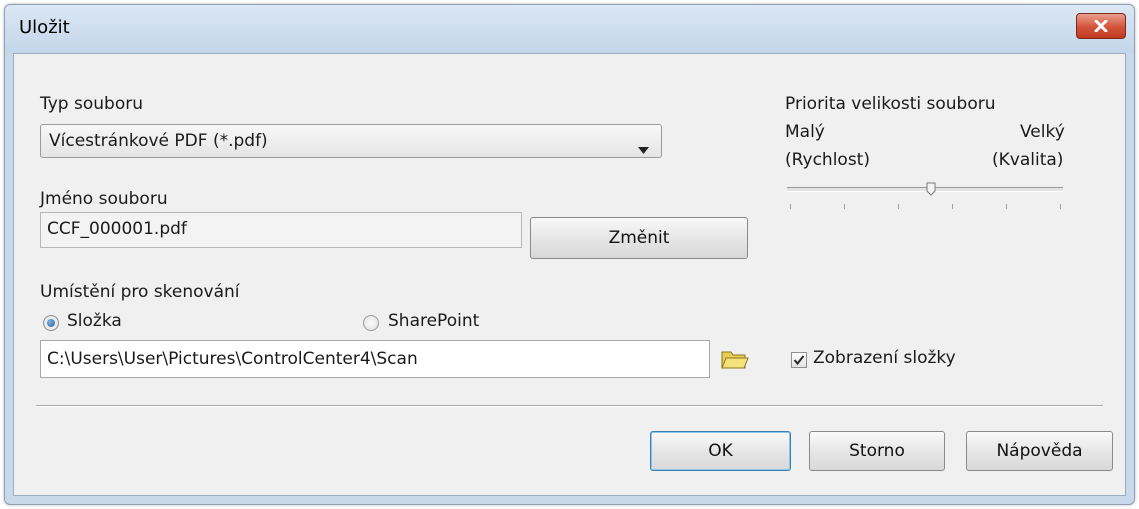 The height and width of the screenshot is (509, 1139). I want to click on slider-thumb, so click(931, 188).